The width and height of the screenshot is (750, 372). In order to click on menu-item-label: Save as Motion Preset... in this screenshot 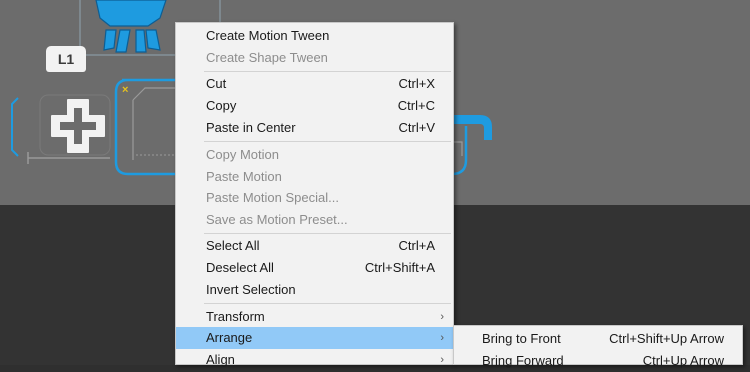, I will do `click(277, 219)`.